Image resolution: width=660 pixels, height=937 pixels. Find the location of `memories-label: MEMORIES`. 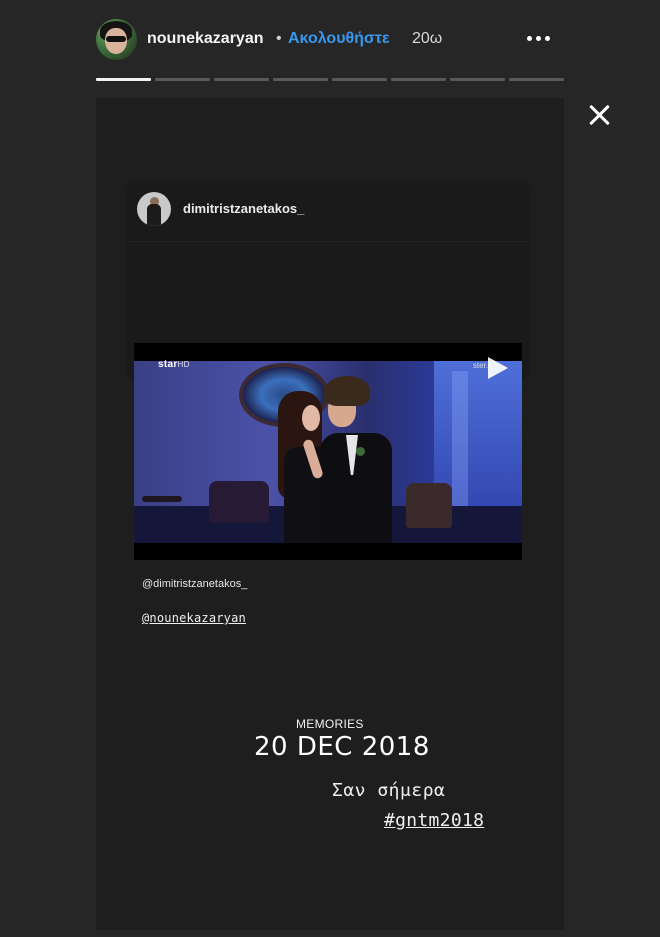

memories-label: MEMORIES is located at coordinates (330, 724).